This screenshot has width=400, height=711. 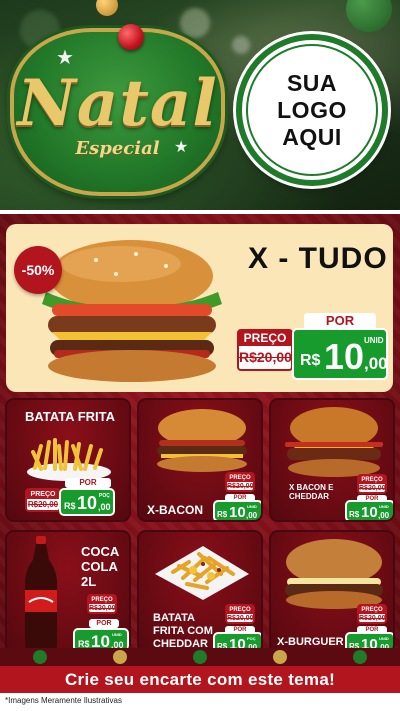 What do you see at coordinates (200, 679) in the screenshot?
I see `cta-banner: Crie seu encarte com este tema!` at bounding box center [200, 679].